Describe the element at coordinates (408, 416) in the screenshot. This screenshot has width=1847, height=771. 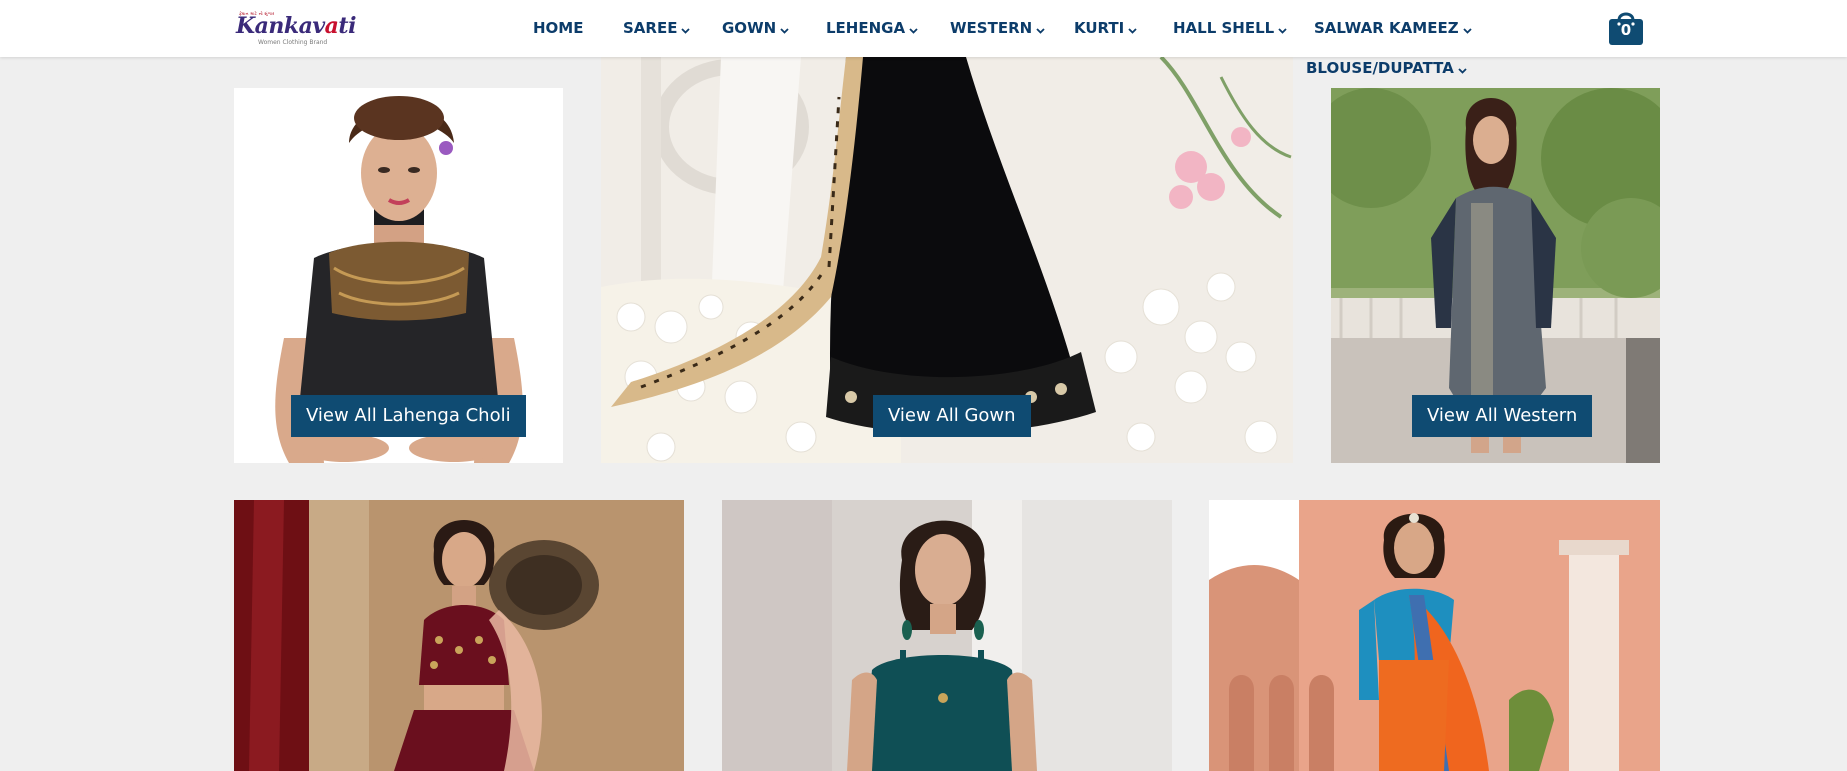
I see `view-all-lahenga-choli-button: View All Lahenga Choli` at that location.